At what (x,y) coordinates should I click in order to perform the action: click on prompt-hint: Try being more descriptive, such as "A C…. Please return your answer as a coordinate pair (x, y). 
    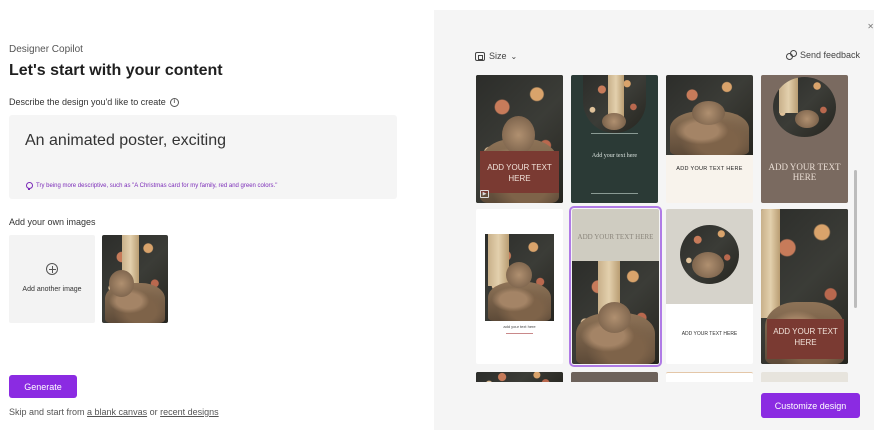
    Looking at the image, I should click on (151, 186).